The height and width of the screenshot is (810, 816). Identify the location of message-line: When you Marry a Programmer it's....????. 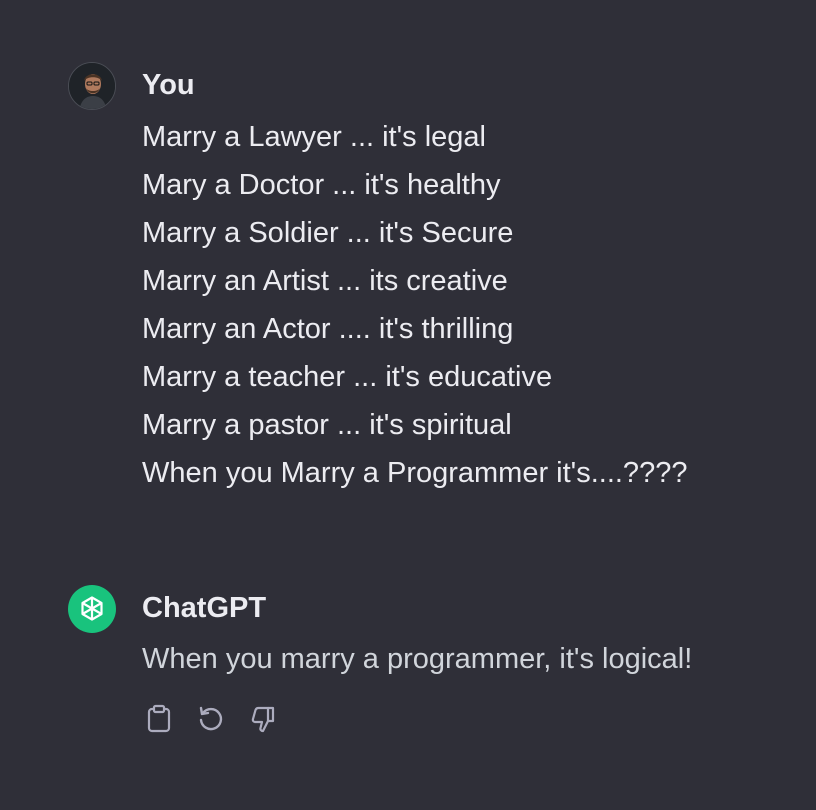
(415, 473).